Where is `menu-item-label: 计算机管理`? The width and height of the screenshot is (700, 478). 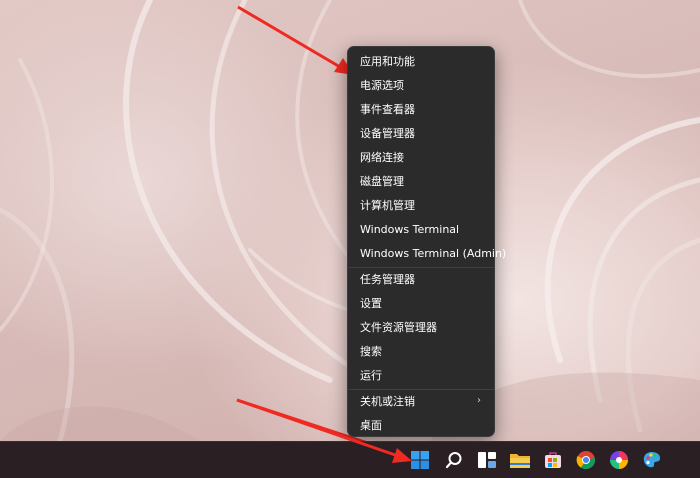 menu-item-label: 计算机管理 is located at coordinates (387, 205).